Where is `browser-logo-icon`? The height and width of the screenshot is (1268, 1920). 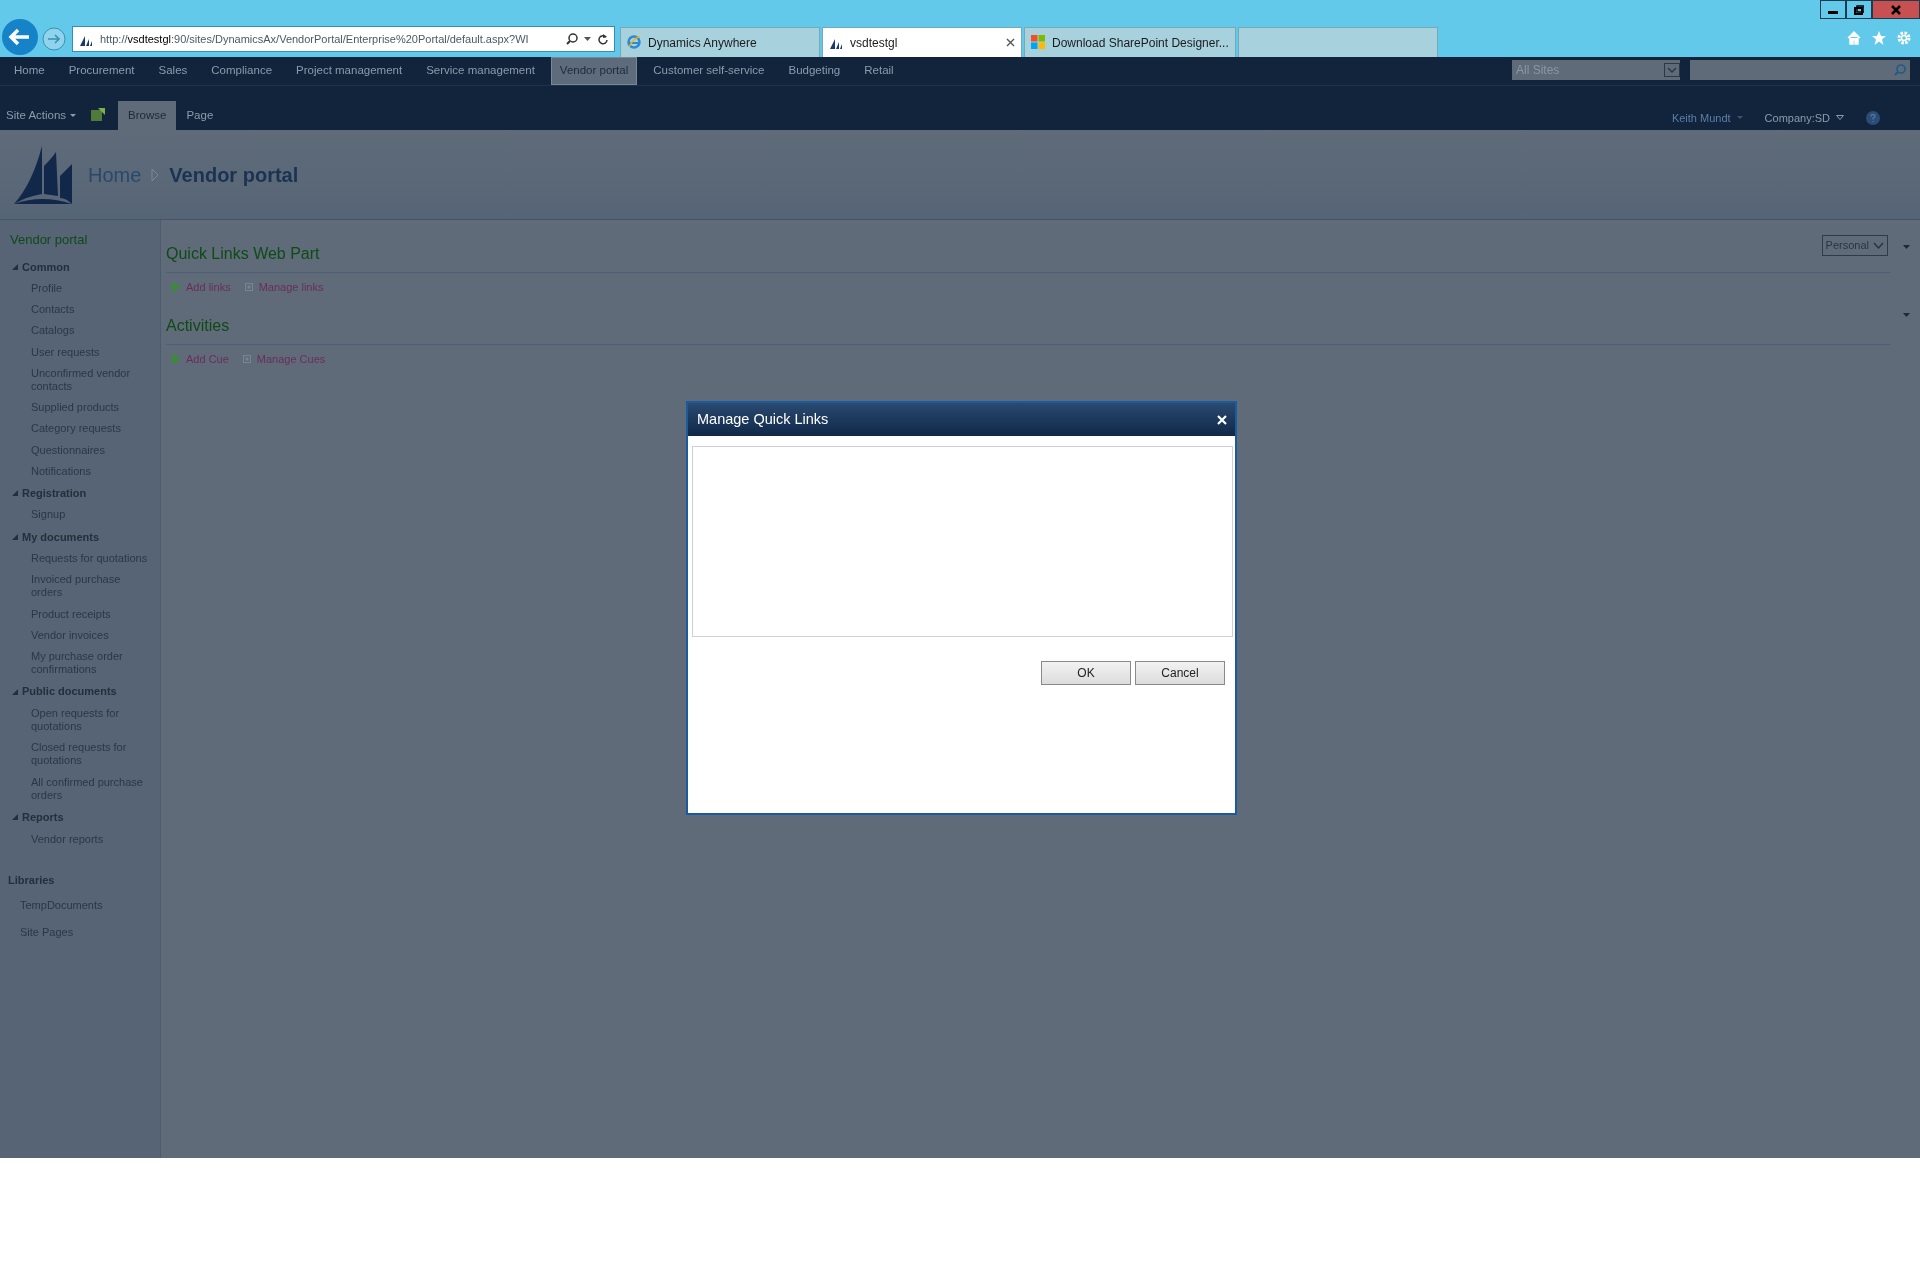 browser-logo-icon is located at coordinates (634, 42).